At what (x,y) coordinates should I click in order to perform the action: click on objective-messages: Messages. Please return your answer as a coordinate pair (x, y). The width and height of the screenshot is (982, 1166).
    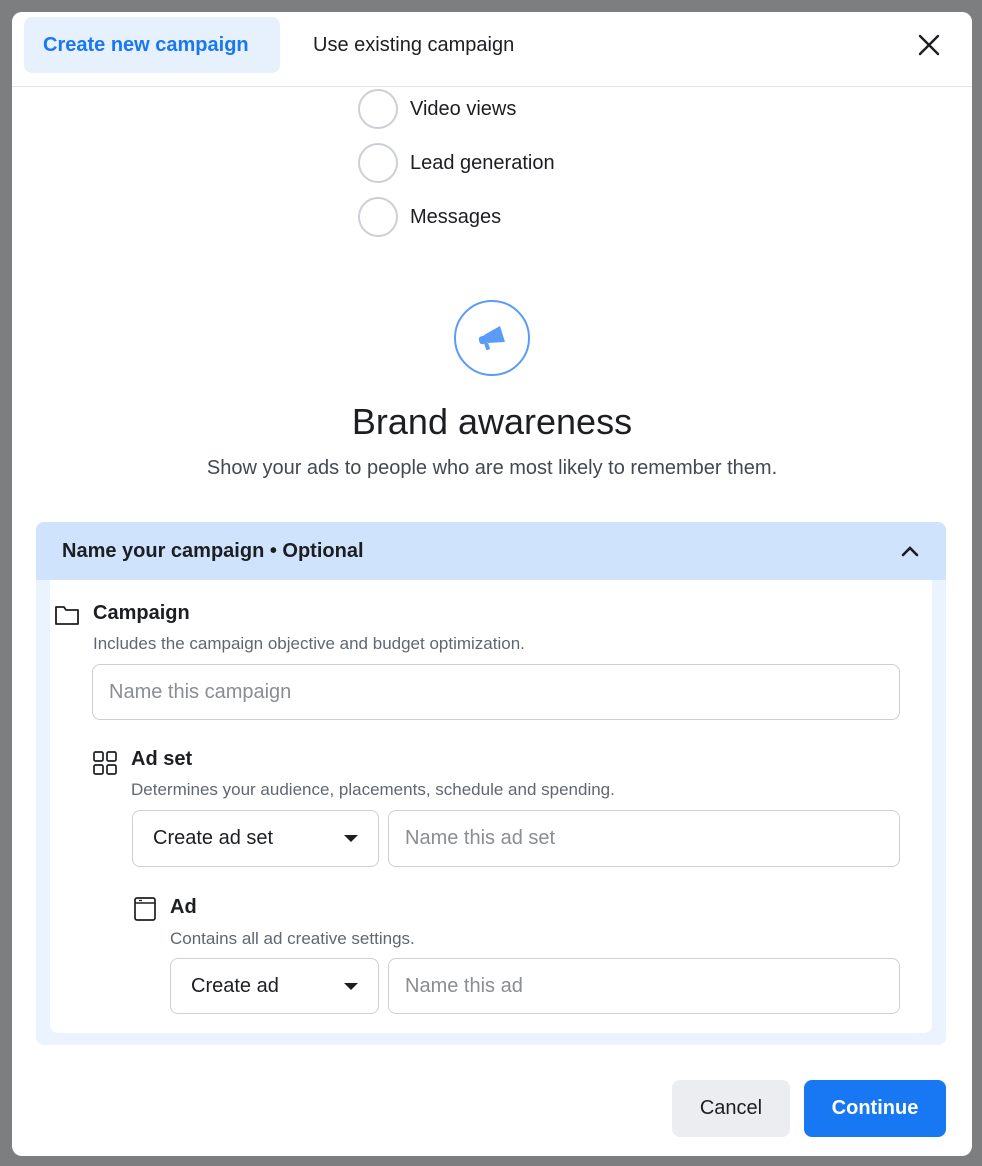
    Looking at the image, I should click on (429, 217).